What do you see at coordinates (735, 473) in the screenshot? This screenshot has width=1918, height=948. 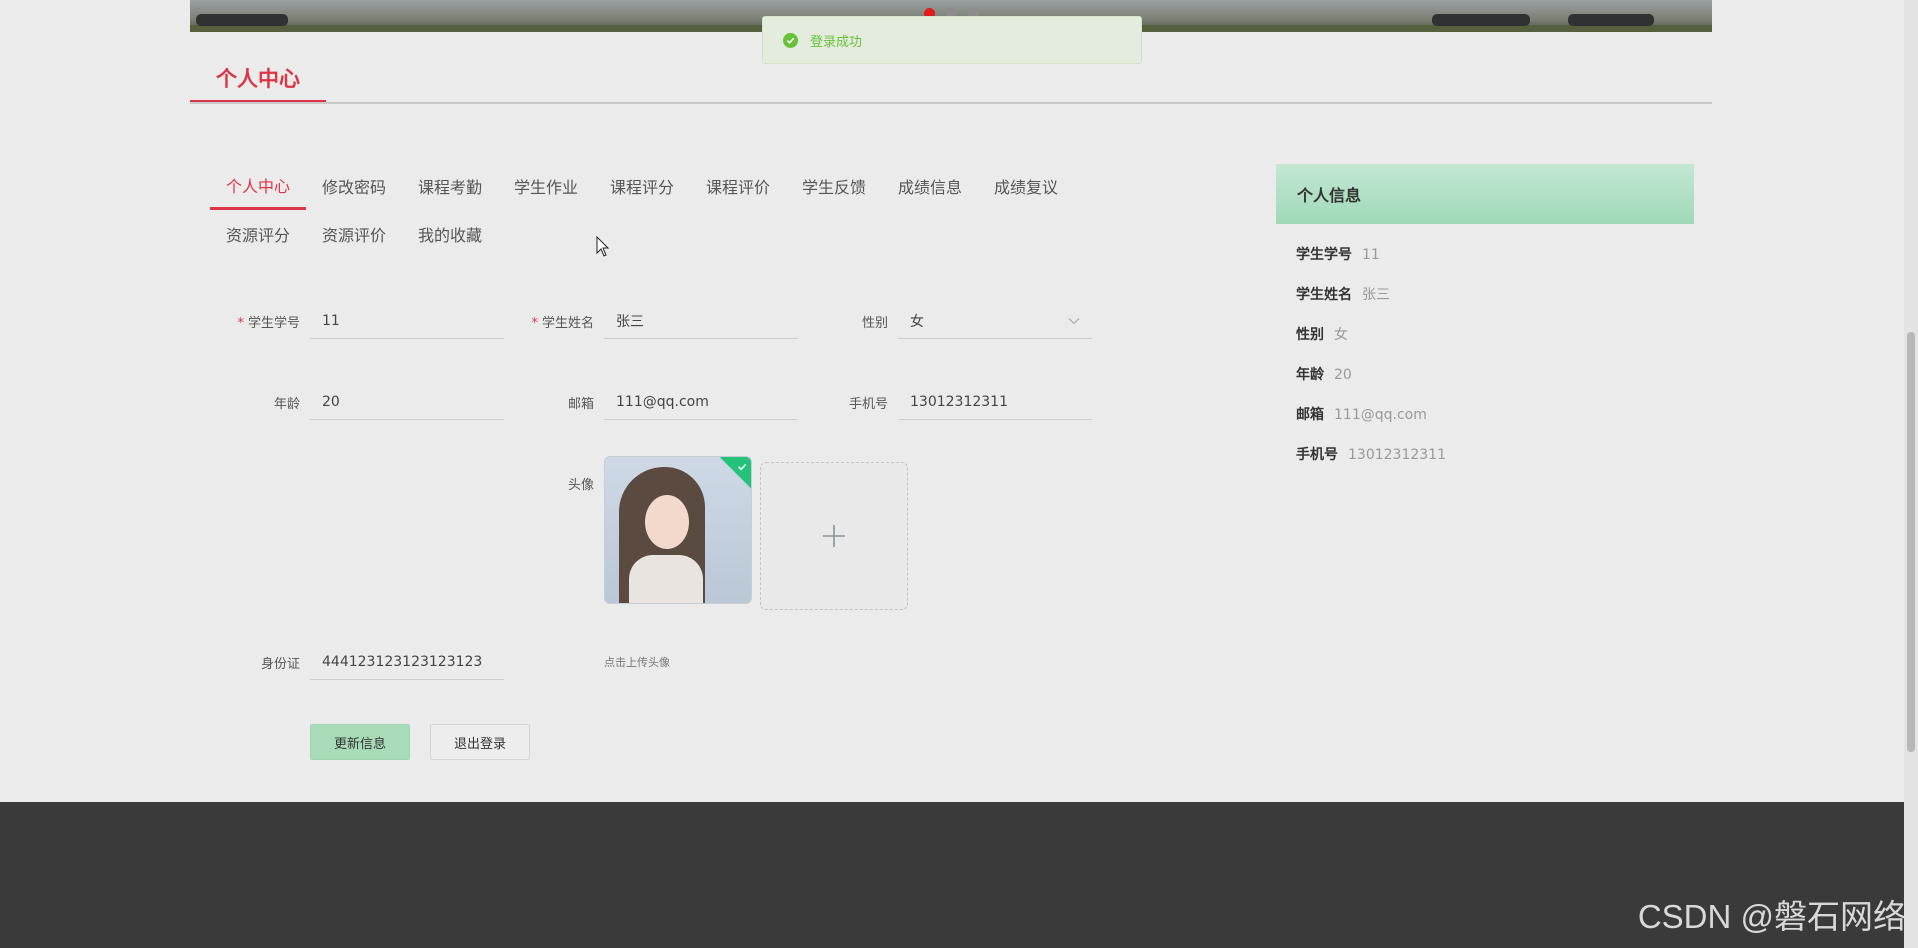 I see `upload-success-badge` at bounding box center [735, 473].